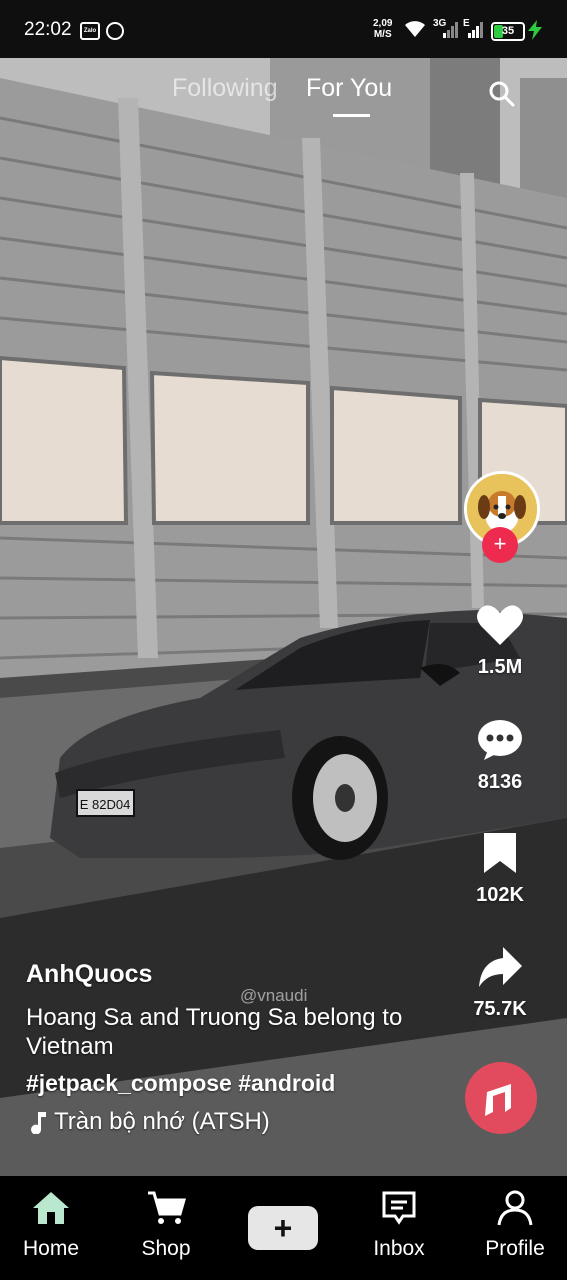 The height and width of the screenshot is (1280, 567). I want to click on heart-icon, so click(500, 625).